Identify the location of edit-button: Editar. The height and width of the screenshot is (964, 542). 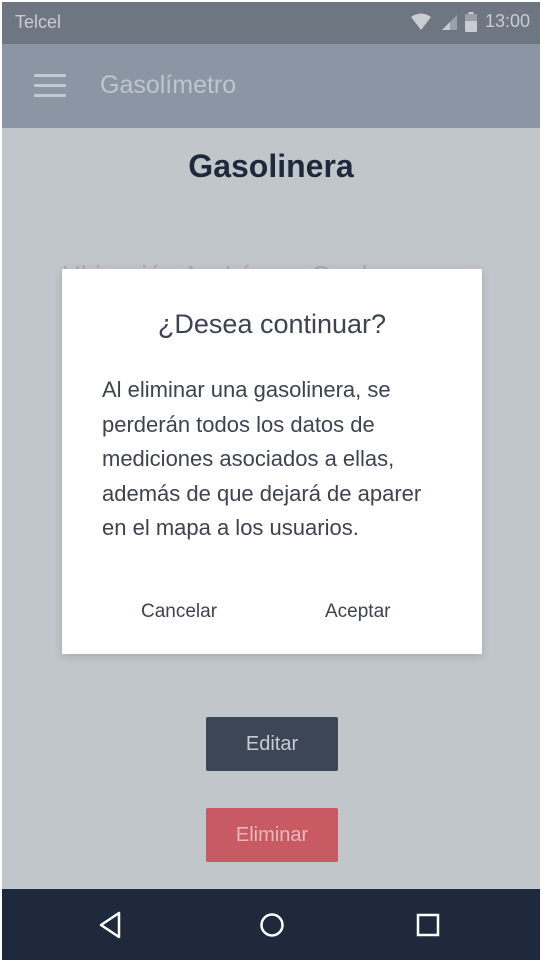
(272, 744).